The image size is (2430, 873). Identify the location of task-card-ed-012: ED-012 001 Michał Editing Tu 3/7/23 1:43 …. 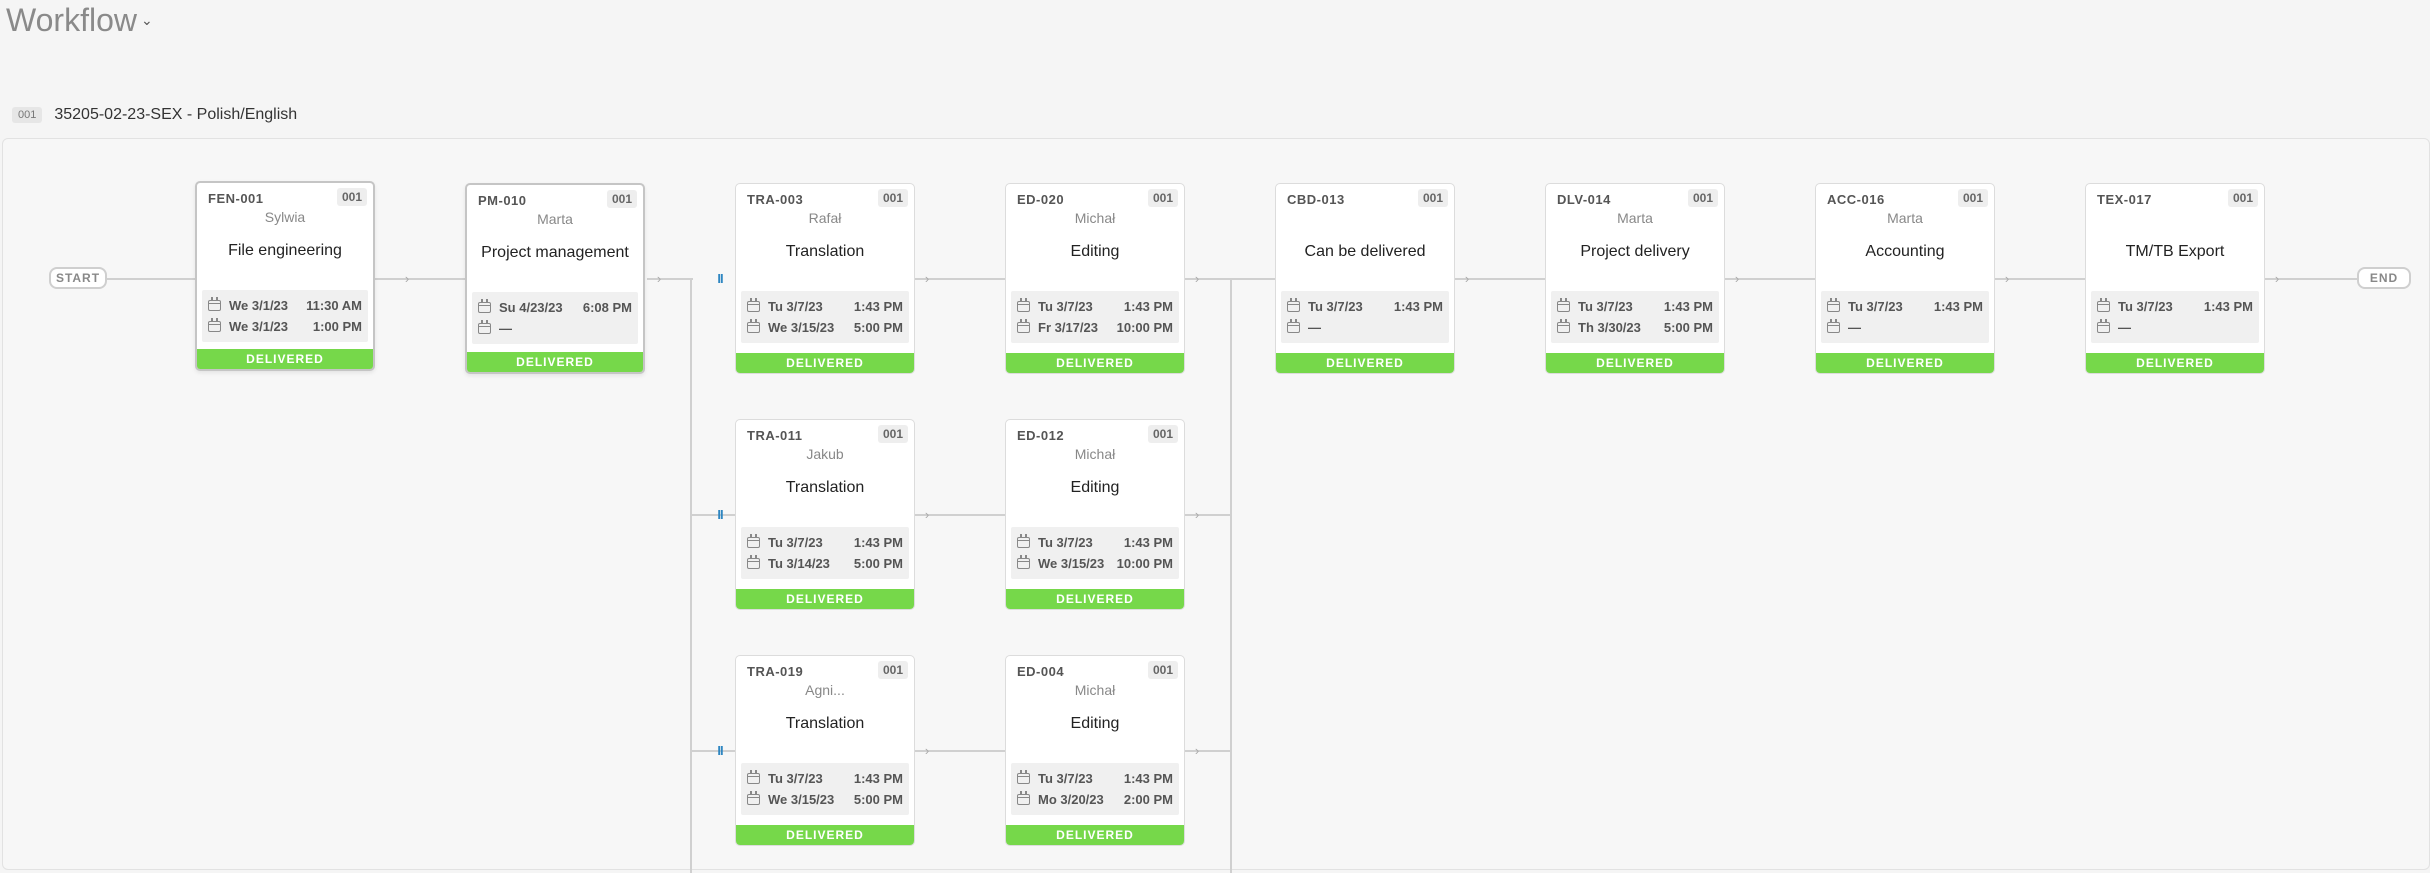
(1095, 514).